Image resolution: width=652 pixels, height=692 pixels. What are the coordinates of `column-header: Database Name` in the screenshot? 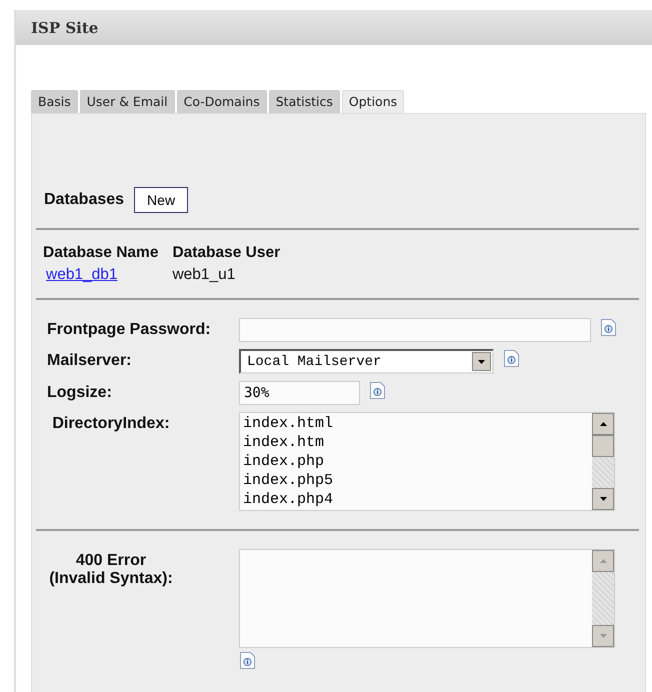 It's located at (101, 253).